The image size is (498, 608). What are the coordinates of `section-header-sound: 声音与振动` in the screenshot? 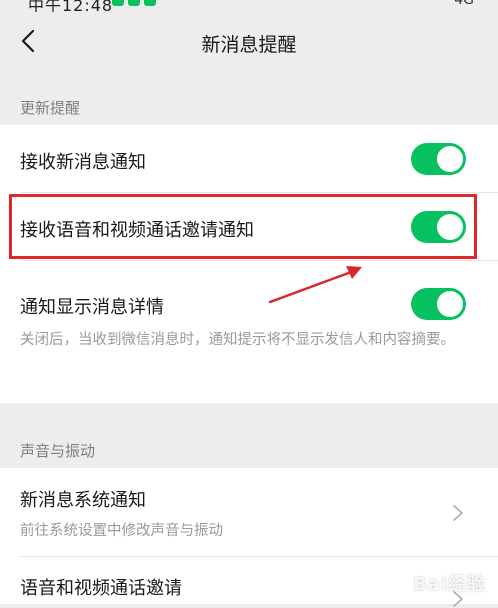 It's located at (58, 451).